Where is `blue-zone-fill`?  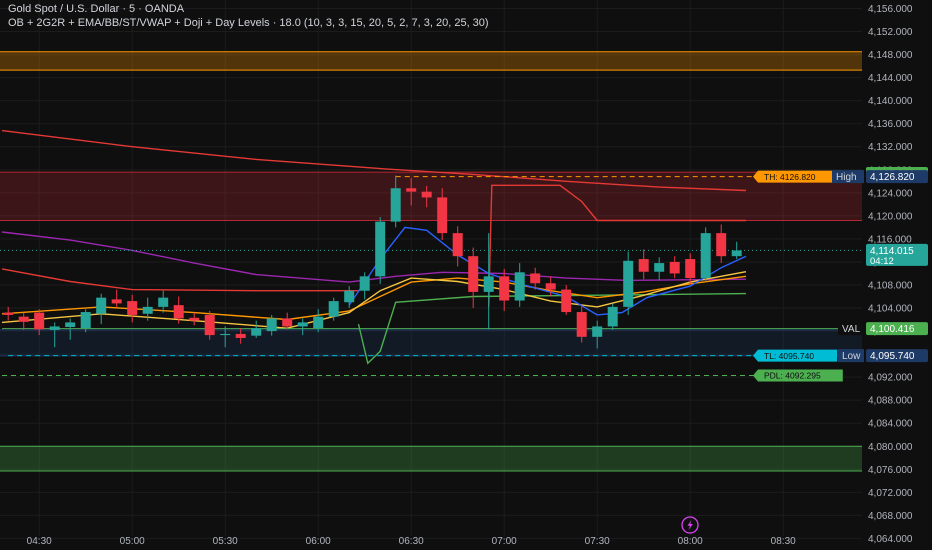 blue-zone-fill is located at coordinates (431, 342).